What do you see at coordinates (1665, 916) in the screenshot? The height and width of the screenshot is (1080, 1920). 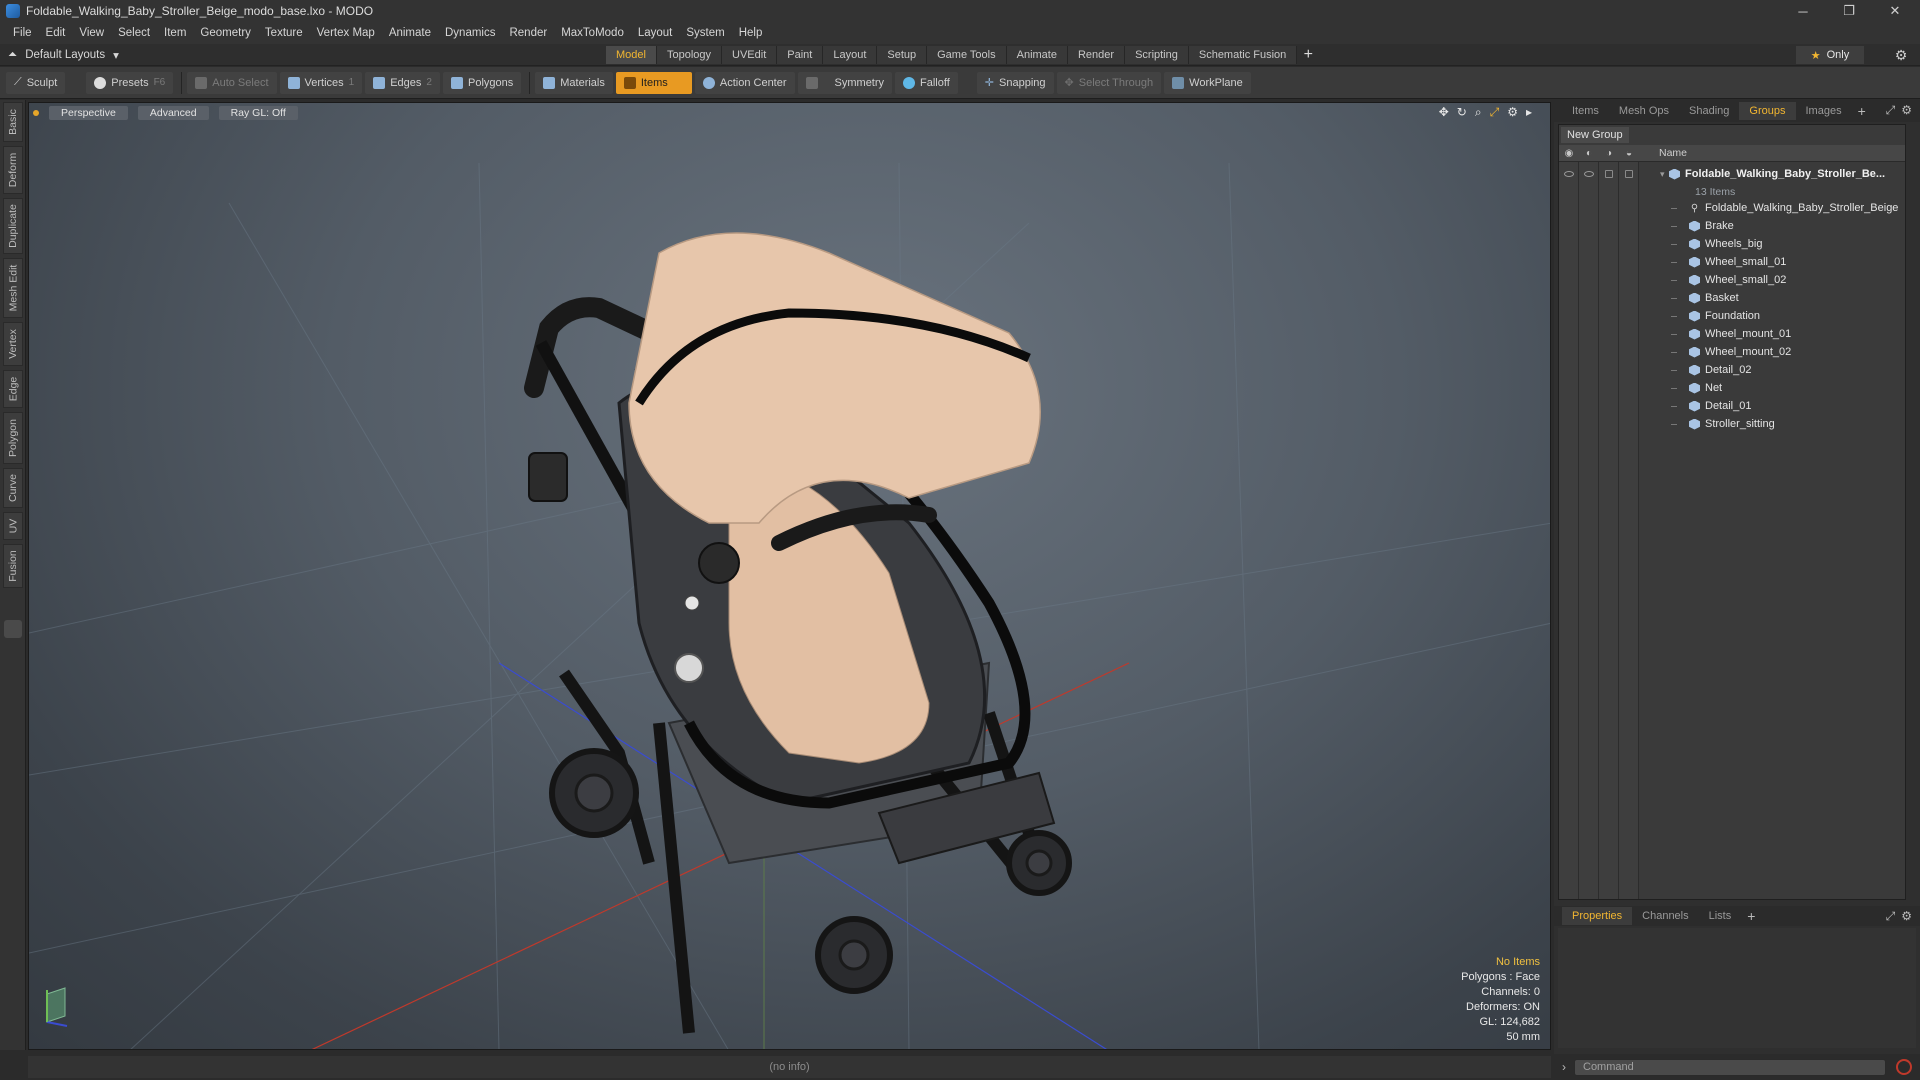 I see `tab-channels: Channels` at bounding box center [1665, 916].